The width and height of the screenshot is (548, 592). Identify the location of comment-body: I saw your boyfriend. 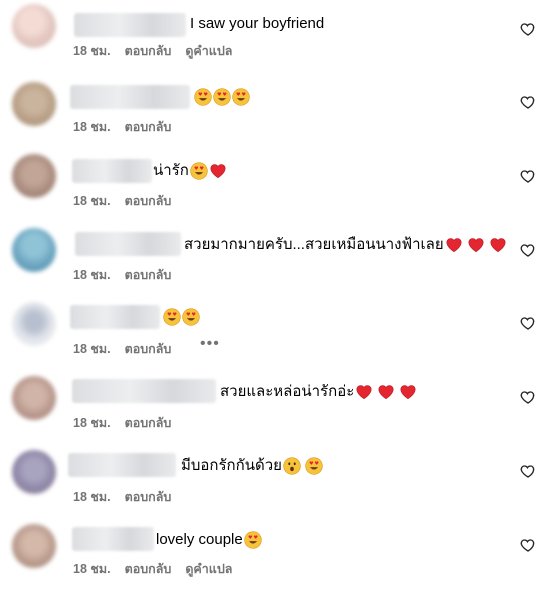
(257, 23).